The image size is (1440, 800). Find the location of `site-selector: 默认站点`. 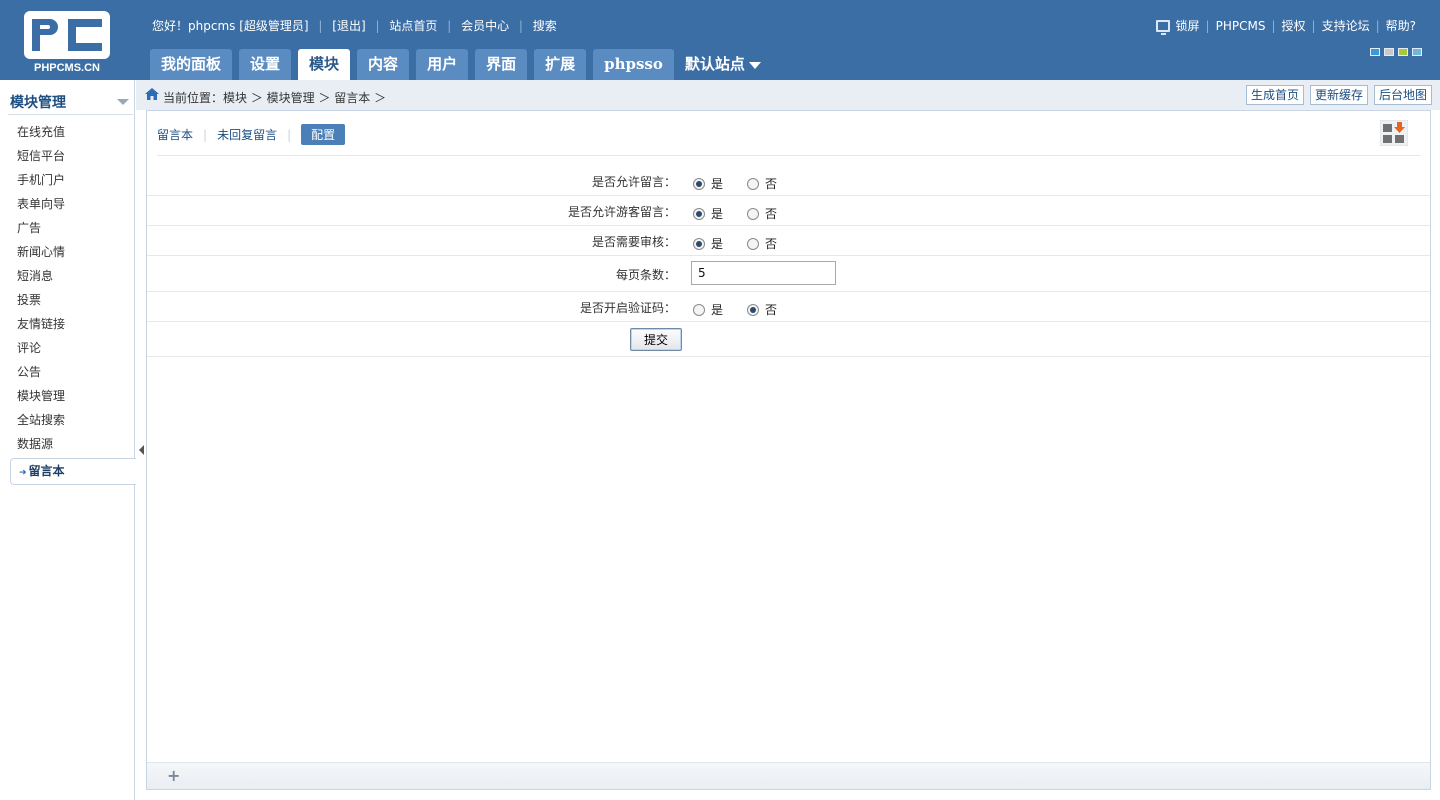

site-selector: 默认站点 is located at coordinates (723, 64).